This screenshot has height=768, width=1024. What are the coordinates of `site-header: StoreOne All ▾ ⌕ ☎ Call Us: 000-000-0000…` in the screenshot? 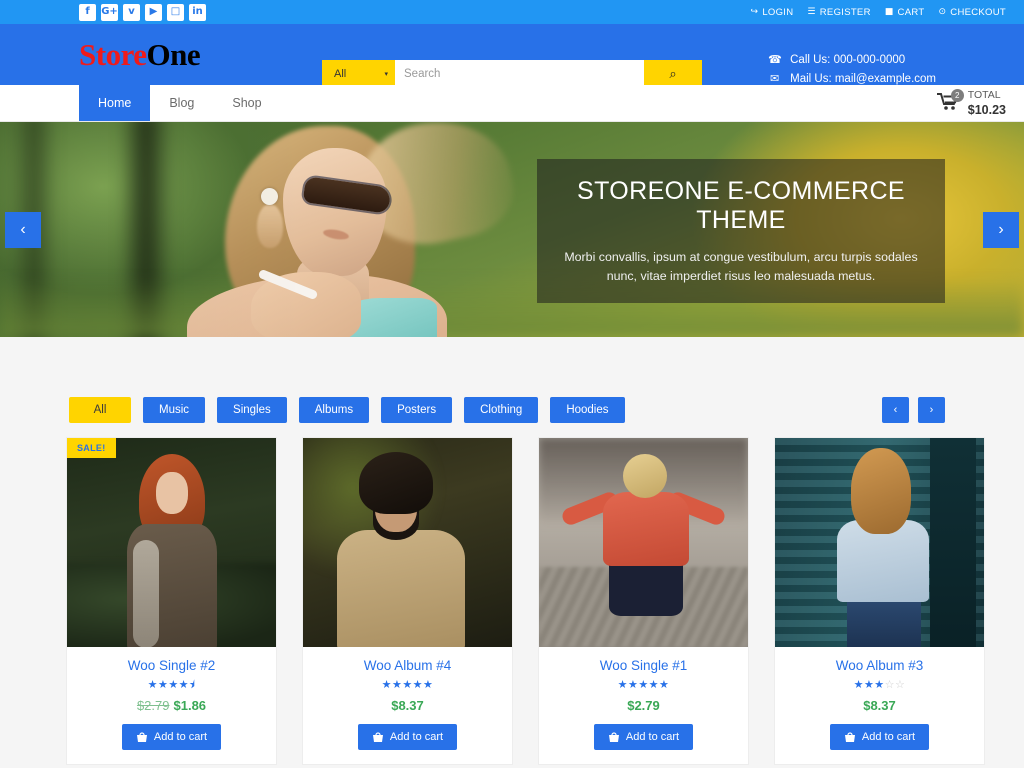 It's located at (512, 55).